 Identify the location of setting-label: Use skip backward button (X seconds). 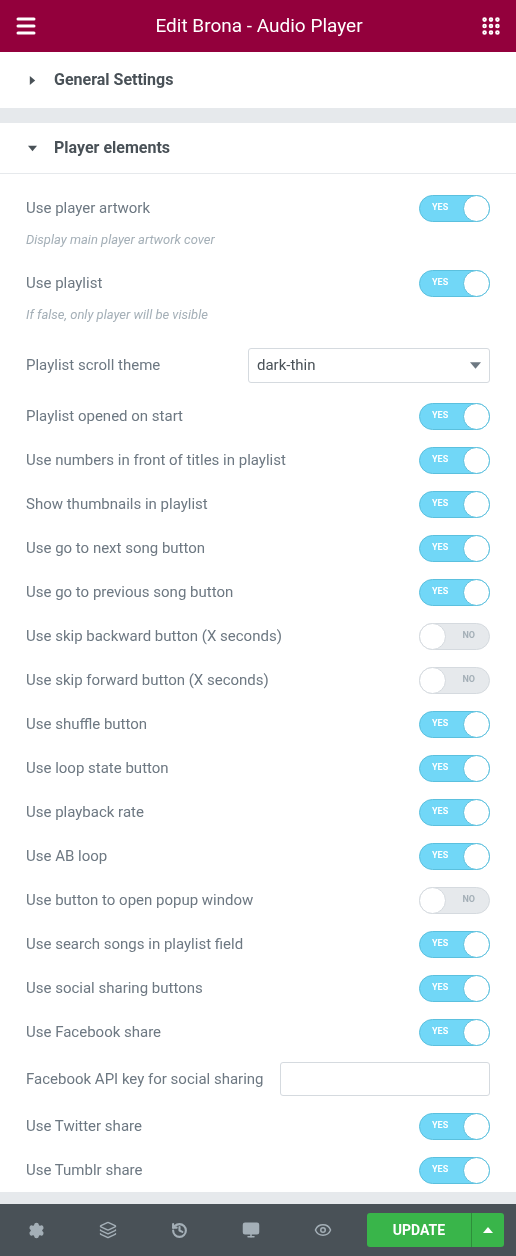
(154, 636).